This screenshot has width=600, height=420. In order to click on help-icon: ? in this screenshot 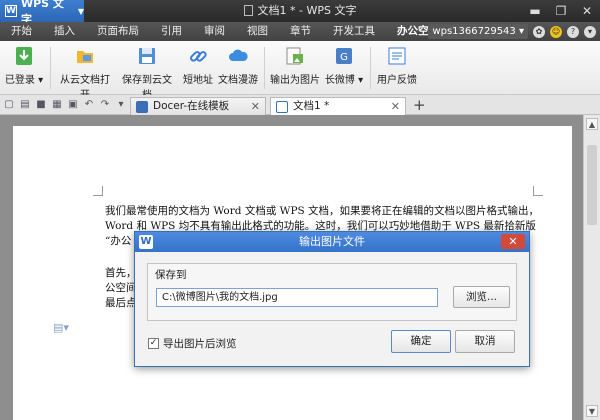, I will do `click(573, 31)`.